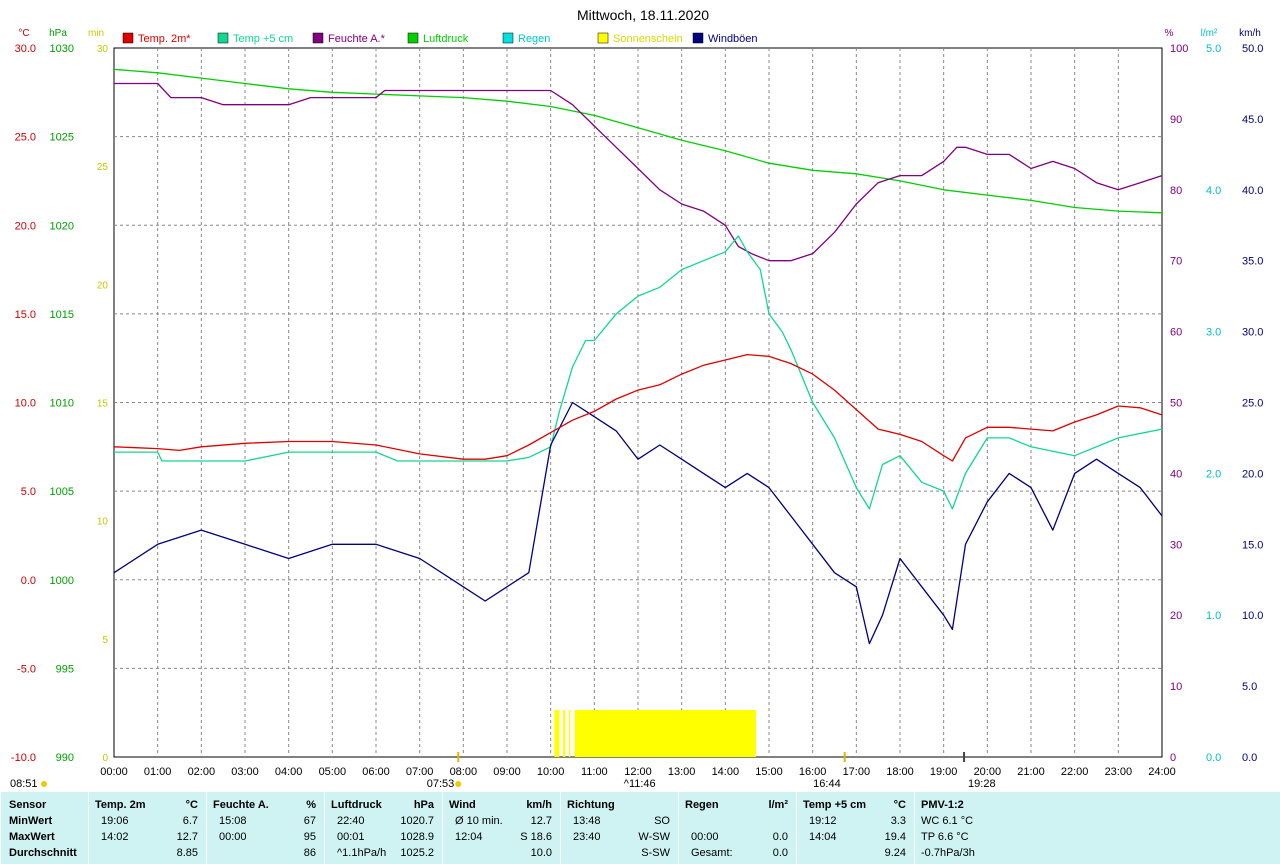 This screenshot has width=1280, height=864. I want to click on stats-value: 6.7, so click(190, 821).